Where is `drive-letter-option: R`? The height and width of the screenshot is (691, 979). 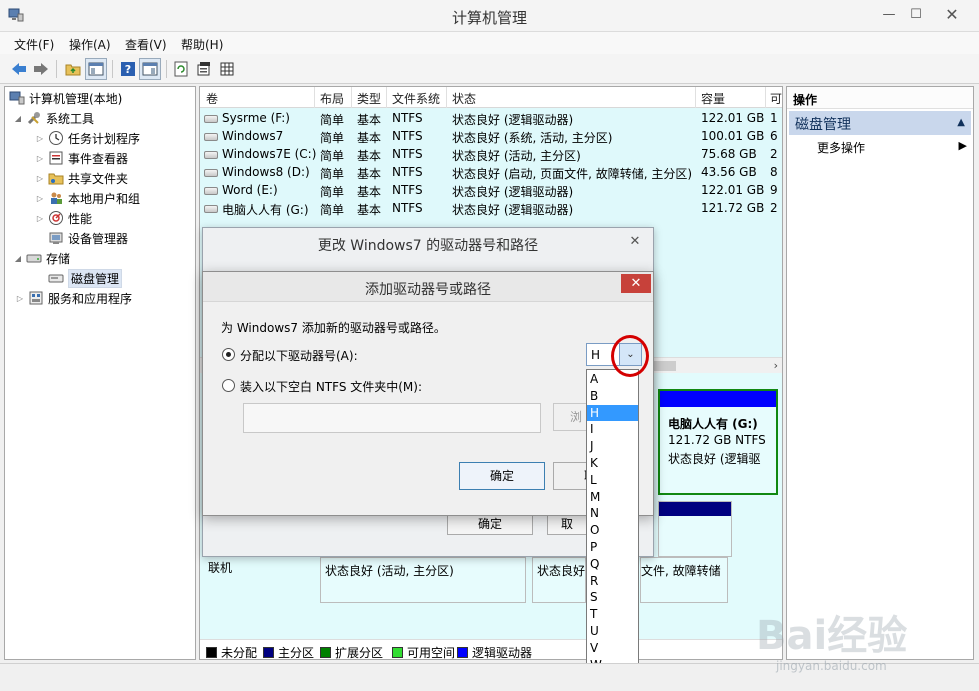 drive-letter-option: R is located at coordinates (612, 581).